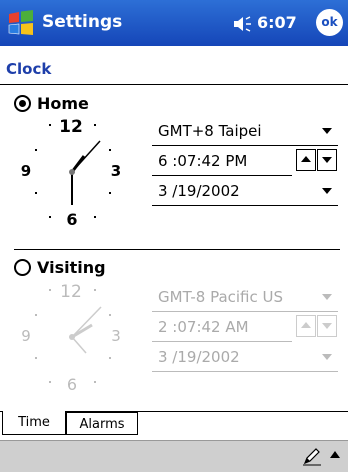 This screenshot has height=472, width=348. What do you see at coordinates (174, 23) in the screenshot?
I see `title-bar: Settings 6:07 ok` at bounding box center [174, 23].